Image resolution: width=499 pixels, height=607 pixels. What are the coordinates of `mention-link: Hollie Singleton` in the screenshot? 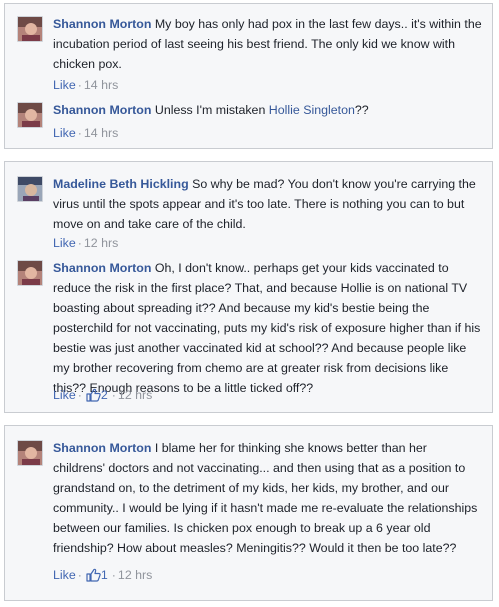 It's located at (312, 110).